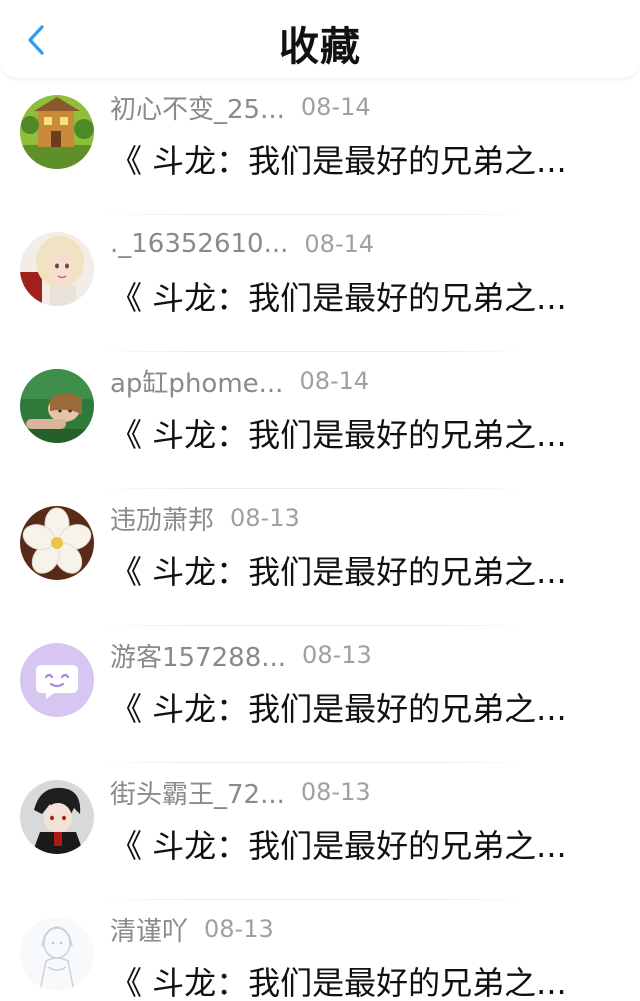  What do you see at coordinates (57, 680) in the screenshot?
I see `default-chat-avatar` at bounding box center [57, 680].